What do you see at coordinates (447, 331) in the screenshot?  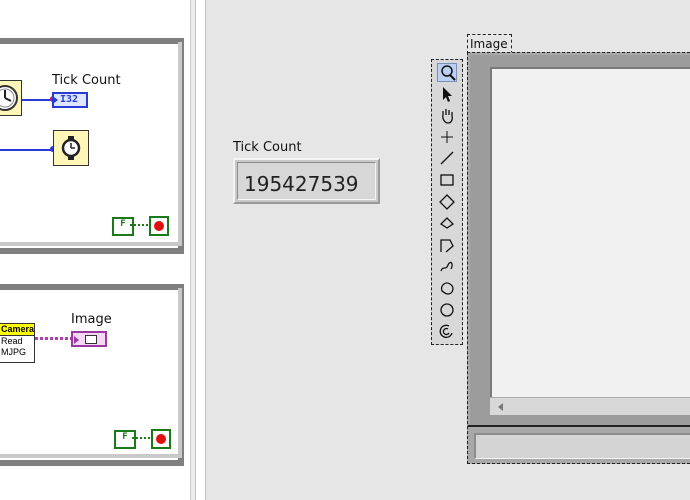 I see `annulus-icon` at bounding box center [447, 331].